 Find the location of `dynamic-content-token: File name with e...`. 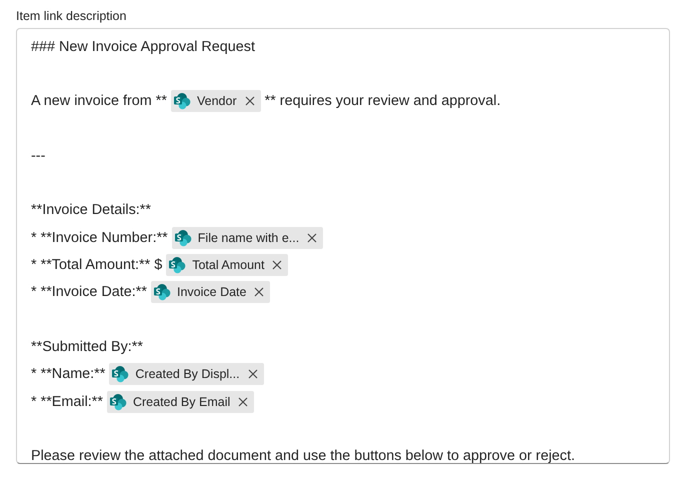

dynamic-content-token: File name with e... is located at coordinates (248, 237).